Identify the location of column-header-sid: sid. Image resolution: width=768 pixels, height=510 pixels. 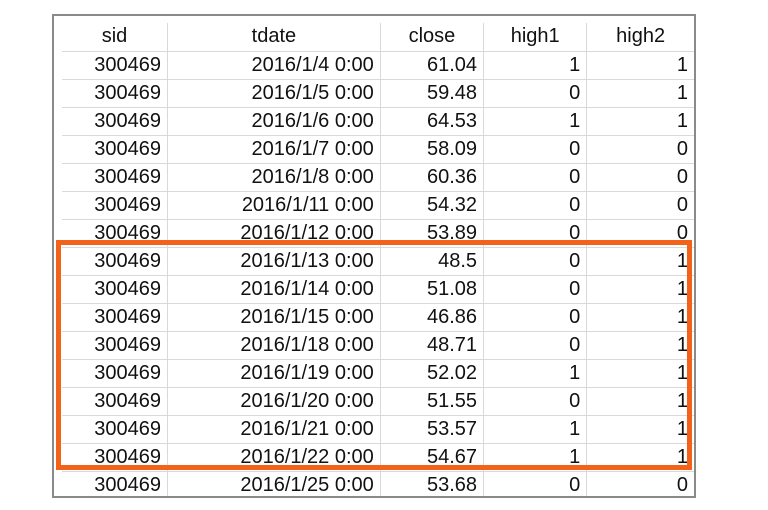
(115, 37).